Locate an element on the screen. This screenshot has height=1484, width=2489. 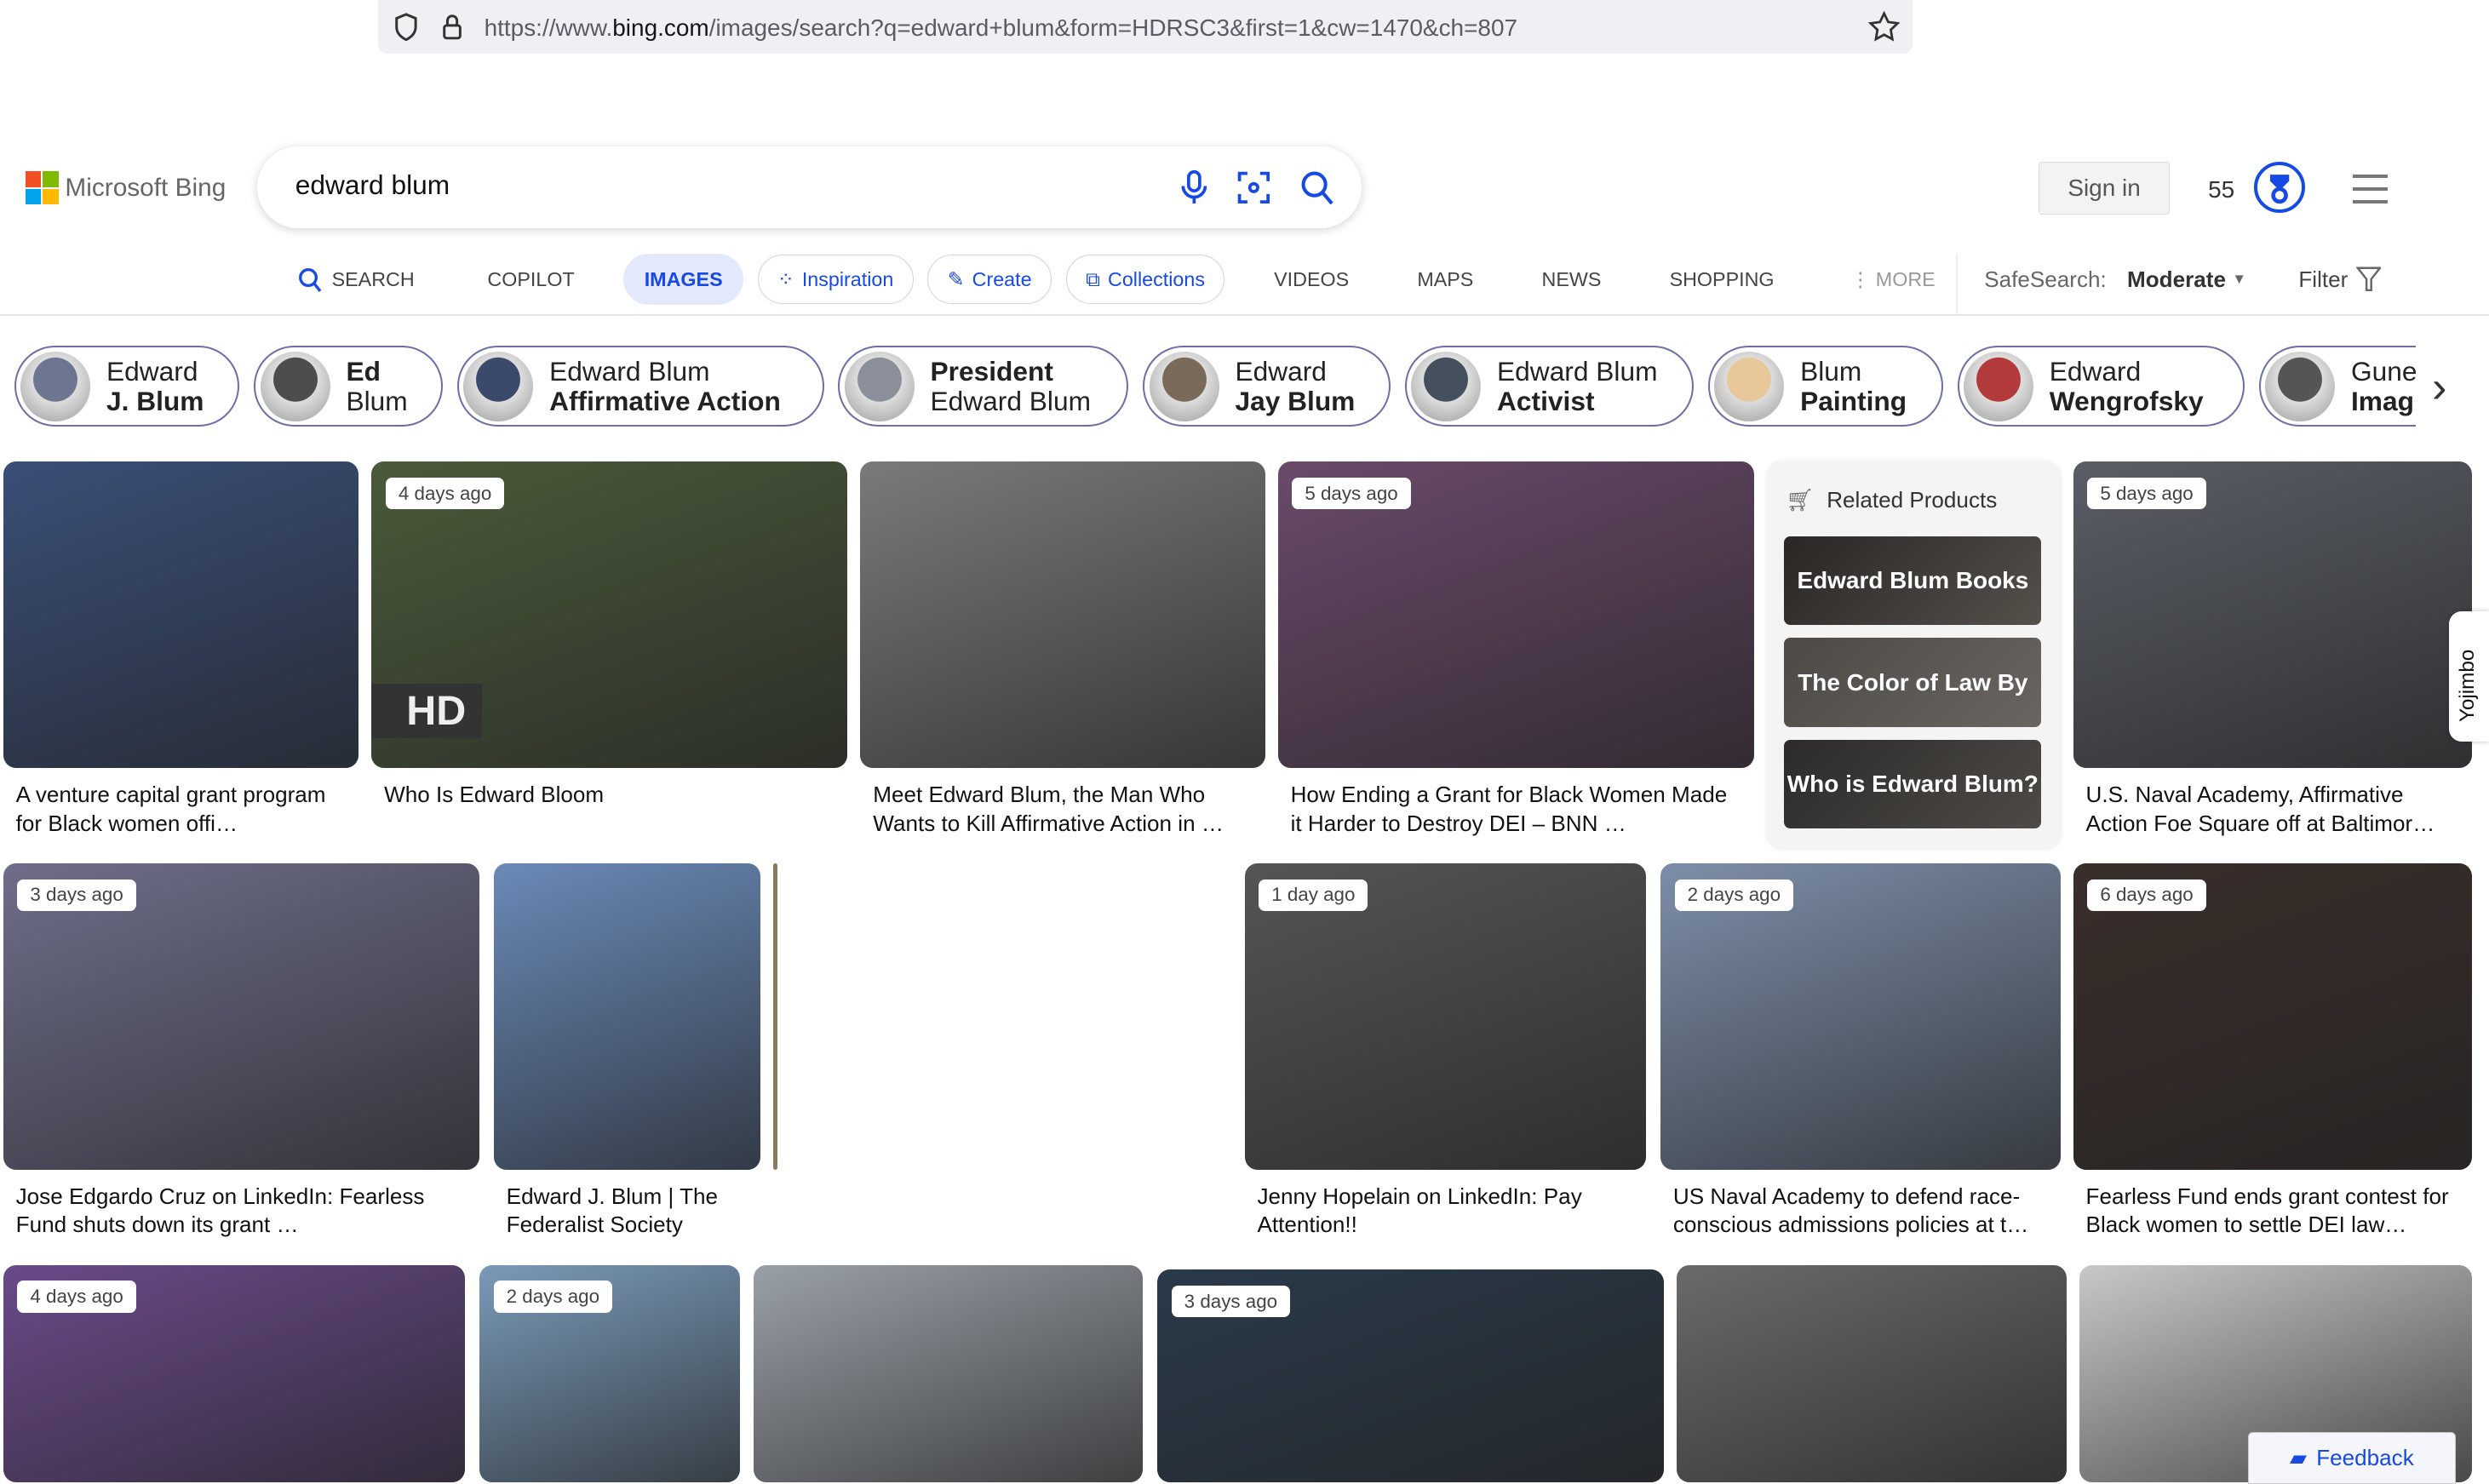
tab-maps: MAPS is located at coordinates (1445, 280).